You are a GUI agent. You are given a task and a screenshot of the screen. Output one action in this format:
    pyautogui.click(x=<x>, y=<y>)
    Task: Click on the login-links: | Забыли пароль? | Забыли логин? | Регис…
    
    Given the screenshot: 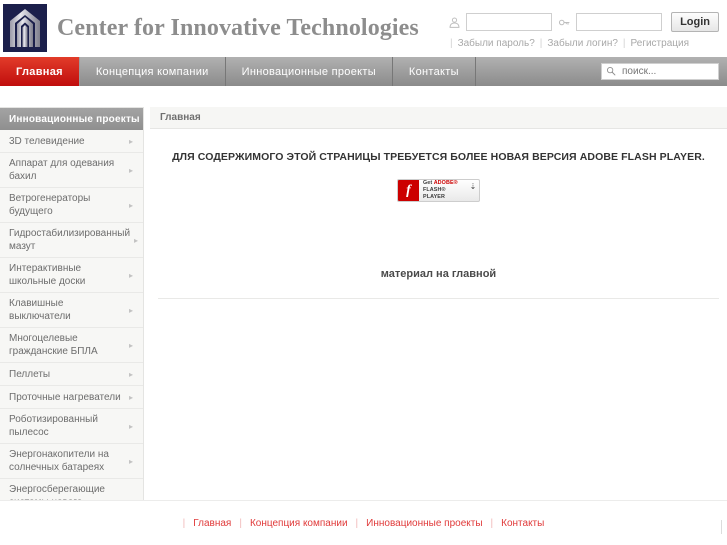 What is the action you would take?
    pyautogui.click(x=569, y=43)
    